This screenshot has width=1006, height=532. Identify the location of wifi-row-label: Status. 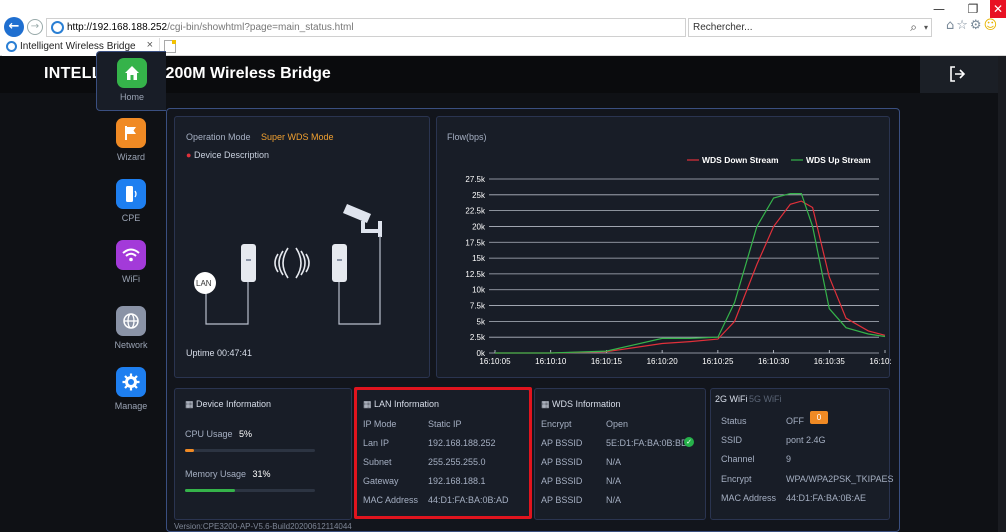
(734, 421).